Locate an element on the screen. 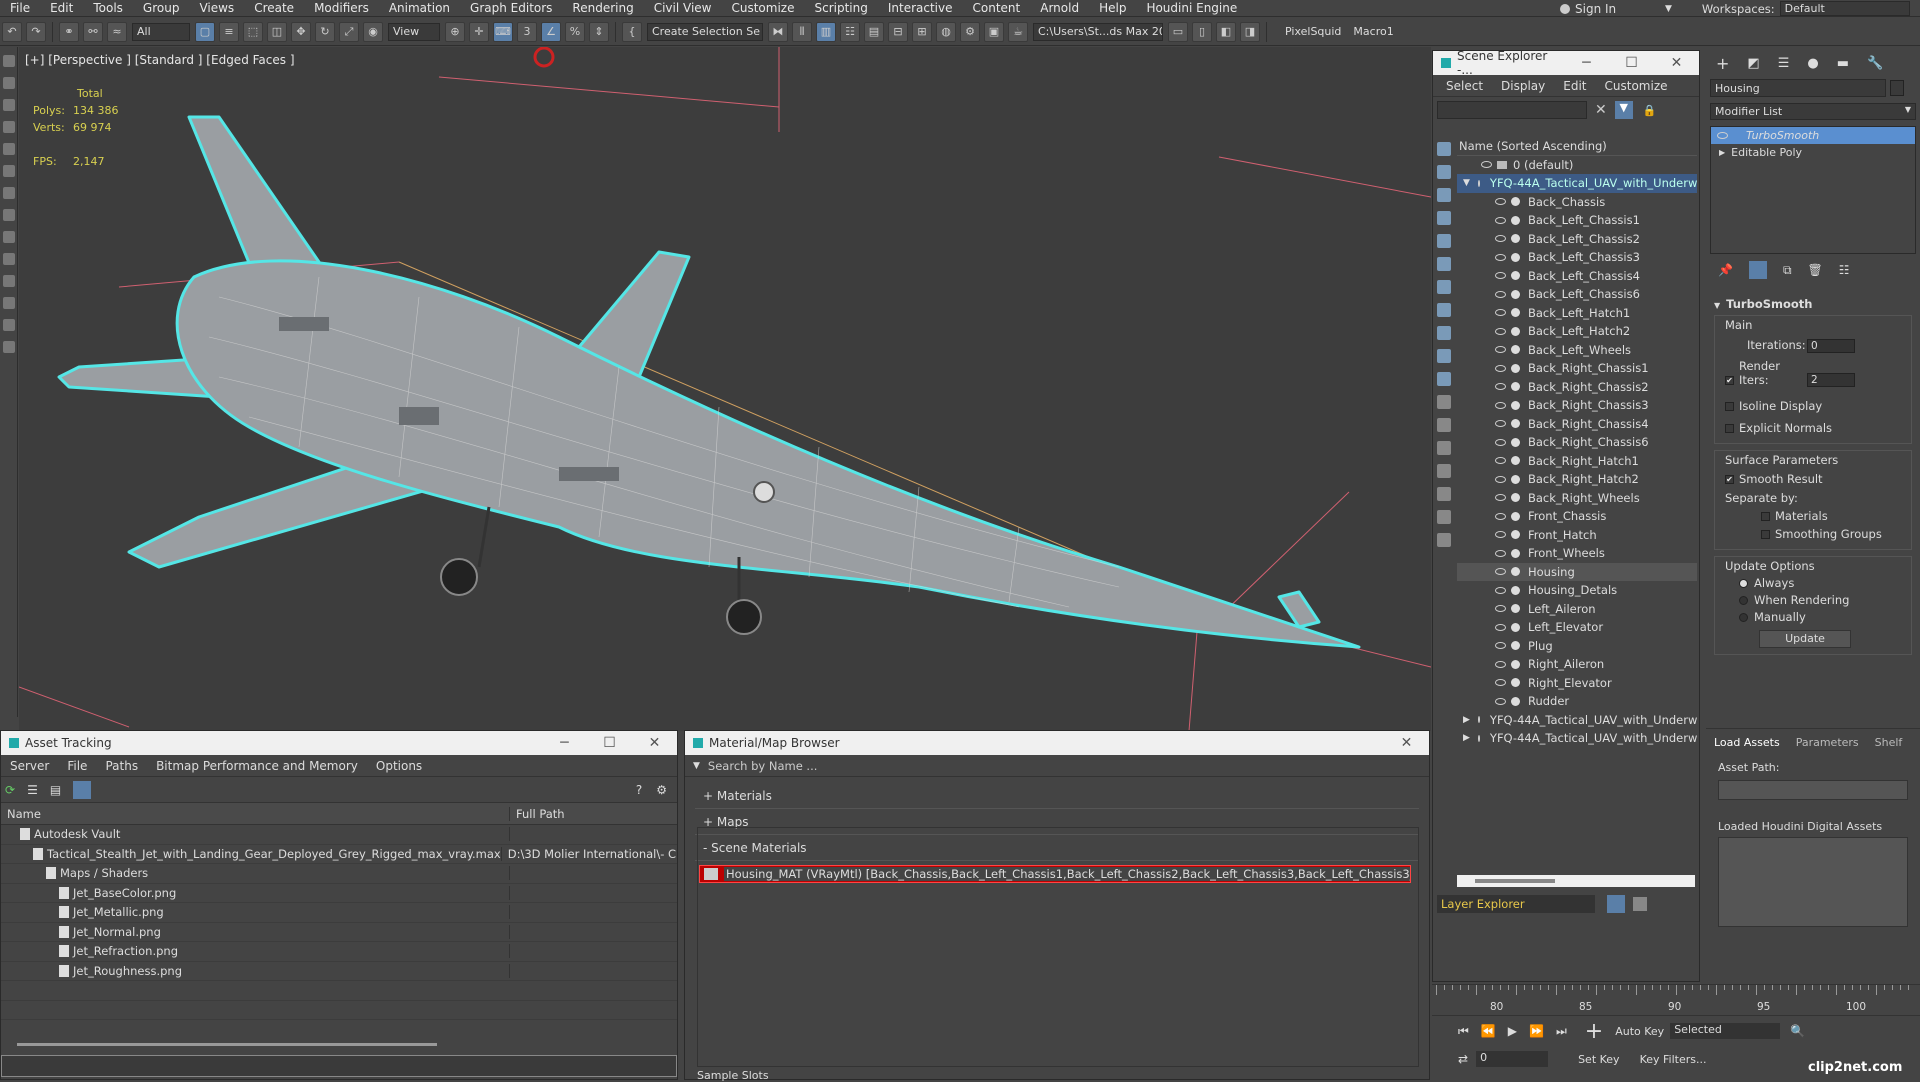 This screenshot has width=1920, height=1082. houdini-tab-load-assets: Load Assets is located at coordinates (1747, 742).